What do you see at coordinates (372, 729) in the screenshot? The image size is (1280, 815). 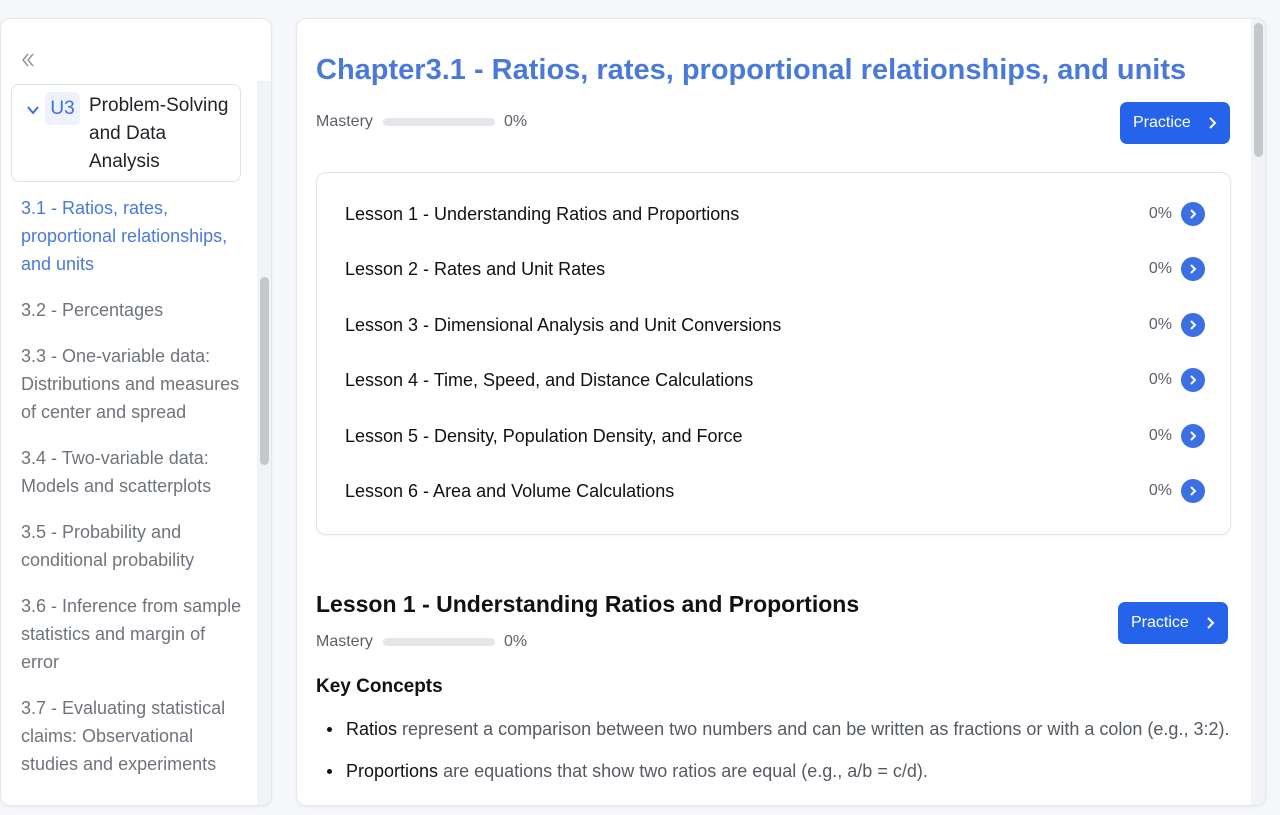 I see `concept-term: Ratios` at bounding box center [372, 729].